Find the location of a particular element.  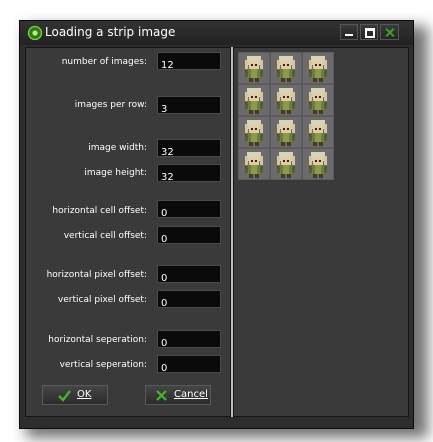

vertical-seperation-field is located at coordinates (189, 366).